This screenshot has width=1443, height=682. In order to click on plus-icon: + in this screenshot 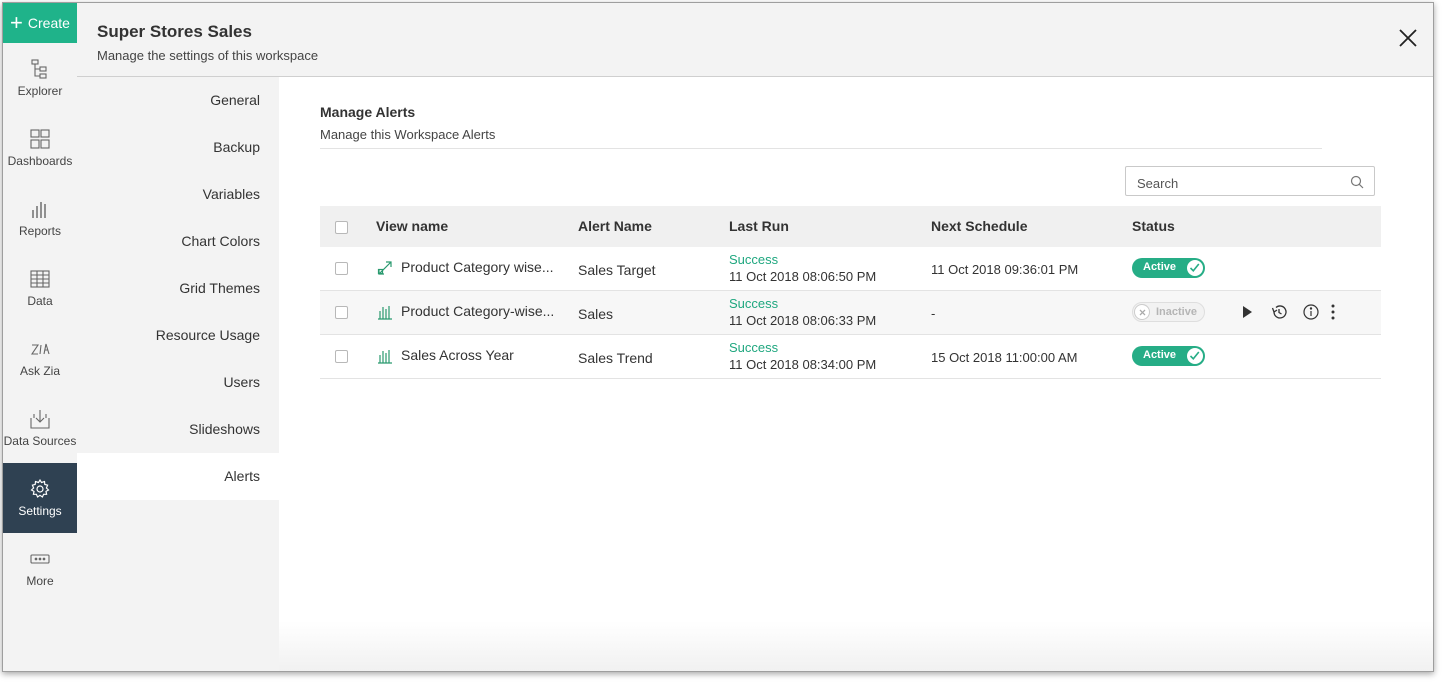, I will do `click(16, 22)`.